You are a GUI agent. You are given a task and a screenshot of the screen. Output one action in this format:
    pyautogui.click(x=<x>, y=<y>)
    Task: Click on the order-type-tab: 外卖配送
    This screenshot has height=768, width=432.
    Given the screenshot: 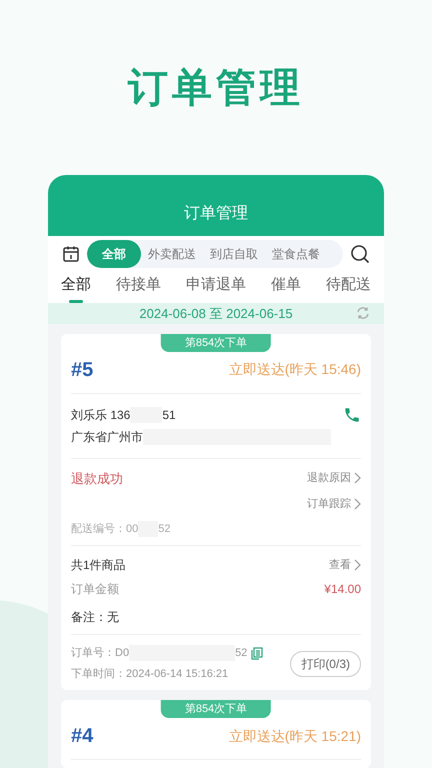 What is the action you would take?
    pyautogui.click(x=172, y=254)
    